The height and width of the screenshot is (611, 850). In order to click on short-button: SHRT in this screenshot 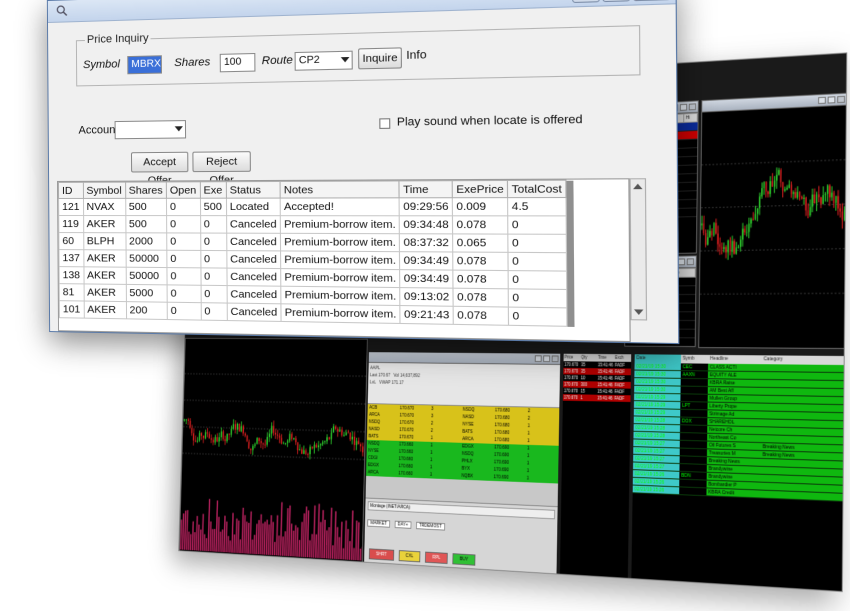, I will do `click(381, 554)`.